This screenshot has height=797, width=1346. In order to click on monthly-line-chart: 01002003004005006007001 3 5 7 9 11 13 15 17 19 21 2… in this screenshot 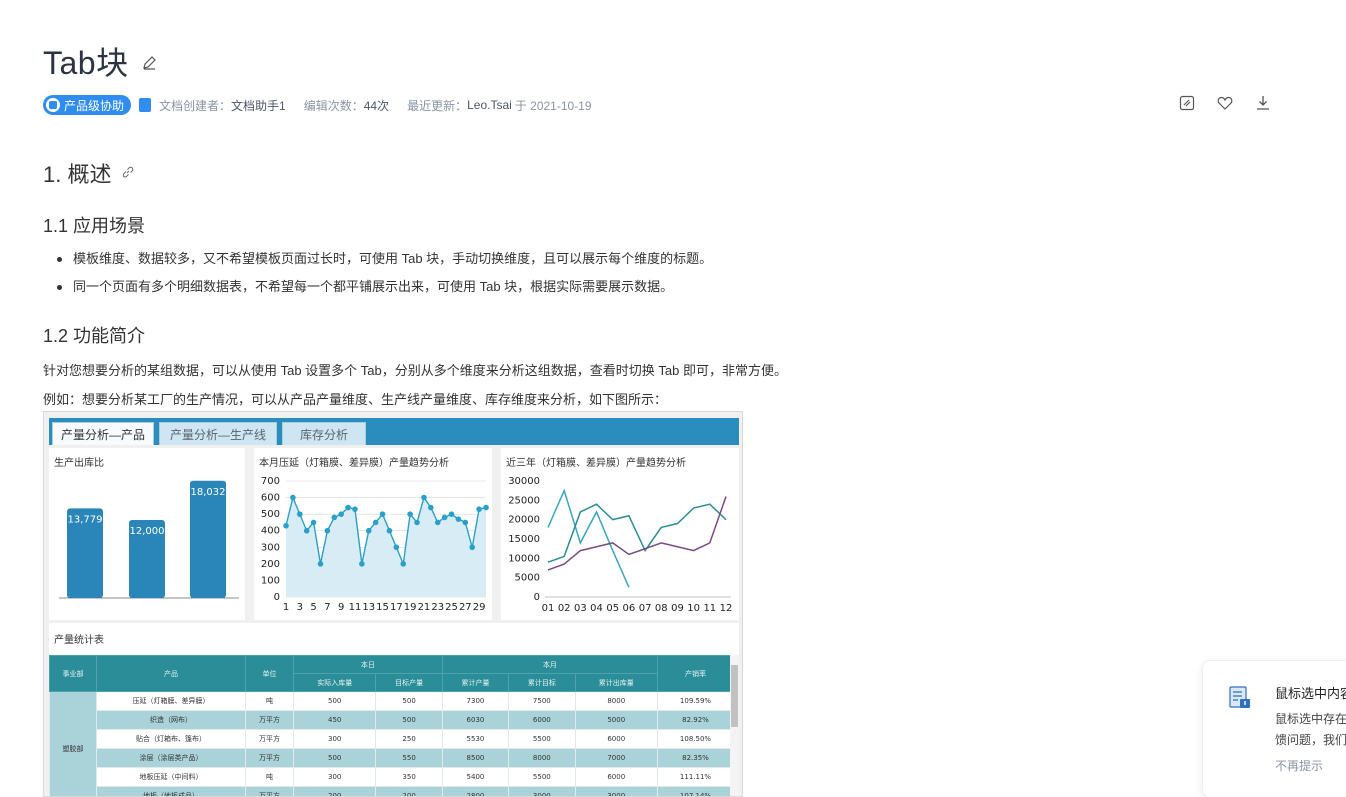, I will do `click(375, 544)`.